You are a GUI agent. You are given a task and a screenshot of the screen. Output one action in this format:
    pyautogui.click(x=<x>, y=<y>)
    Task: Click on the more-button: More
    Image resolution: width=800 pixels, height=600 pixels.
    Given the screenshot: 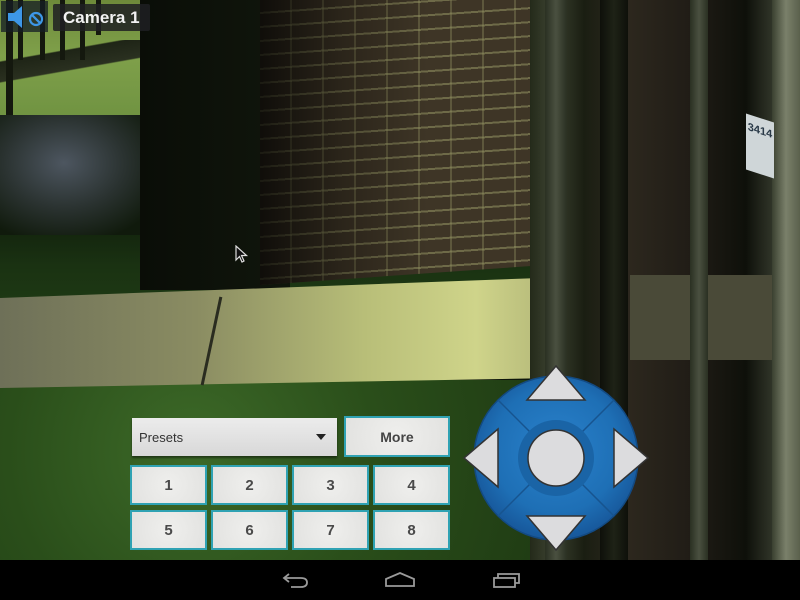 What is the action you would take?
    pyautogui.click(x=397, y=436)
    